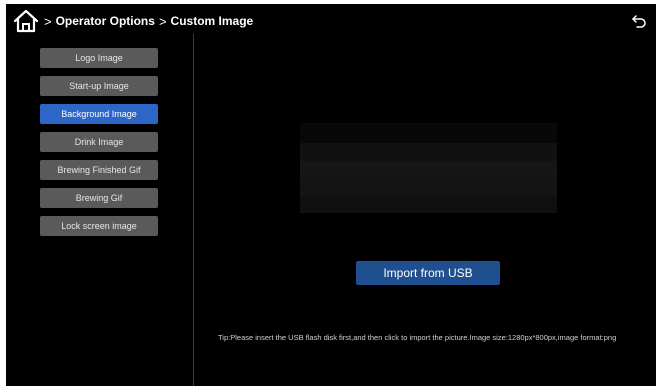  I want to click on back-button, so click(639, 21).